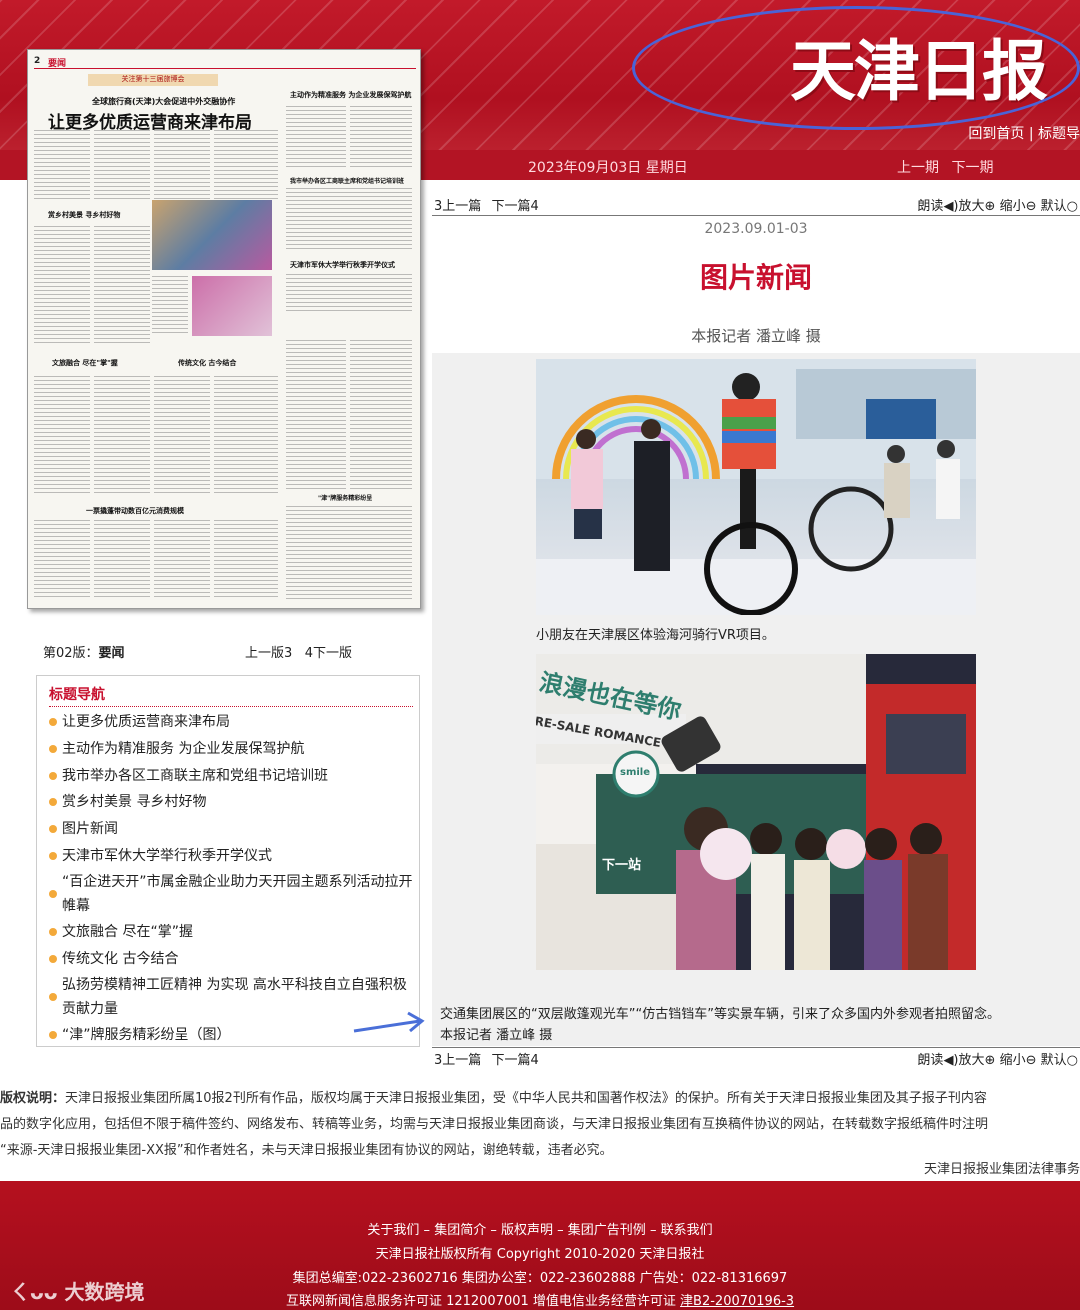 This screenshot has height=1310, width=1080. Describe the element at coordinates (756, 487) in the screenshot. I see `photo-vr-cycling` at that location.